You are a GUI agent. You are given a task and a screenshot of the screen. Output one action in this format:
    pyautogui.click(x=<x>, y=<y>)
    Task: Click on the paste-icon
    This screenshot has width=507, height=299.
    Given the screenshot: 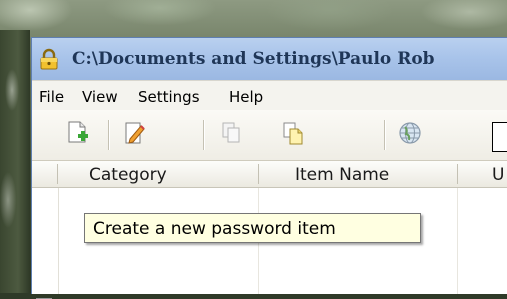 What is the action you would take?
    pyautogui.click(x=293, y=135)
    